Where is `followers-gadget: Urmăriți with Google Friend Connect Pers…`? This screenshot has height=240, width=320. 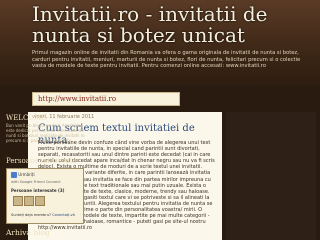
followers-gadget: Urmăriți with Google Friend Connect Pers… is located at coordinates (45, 196).